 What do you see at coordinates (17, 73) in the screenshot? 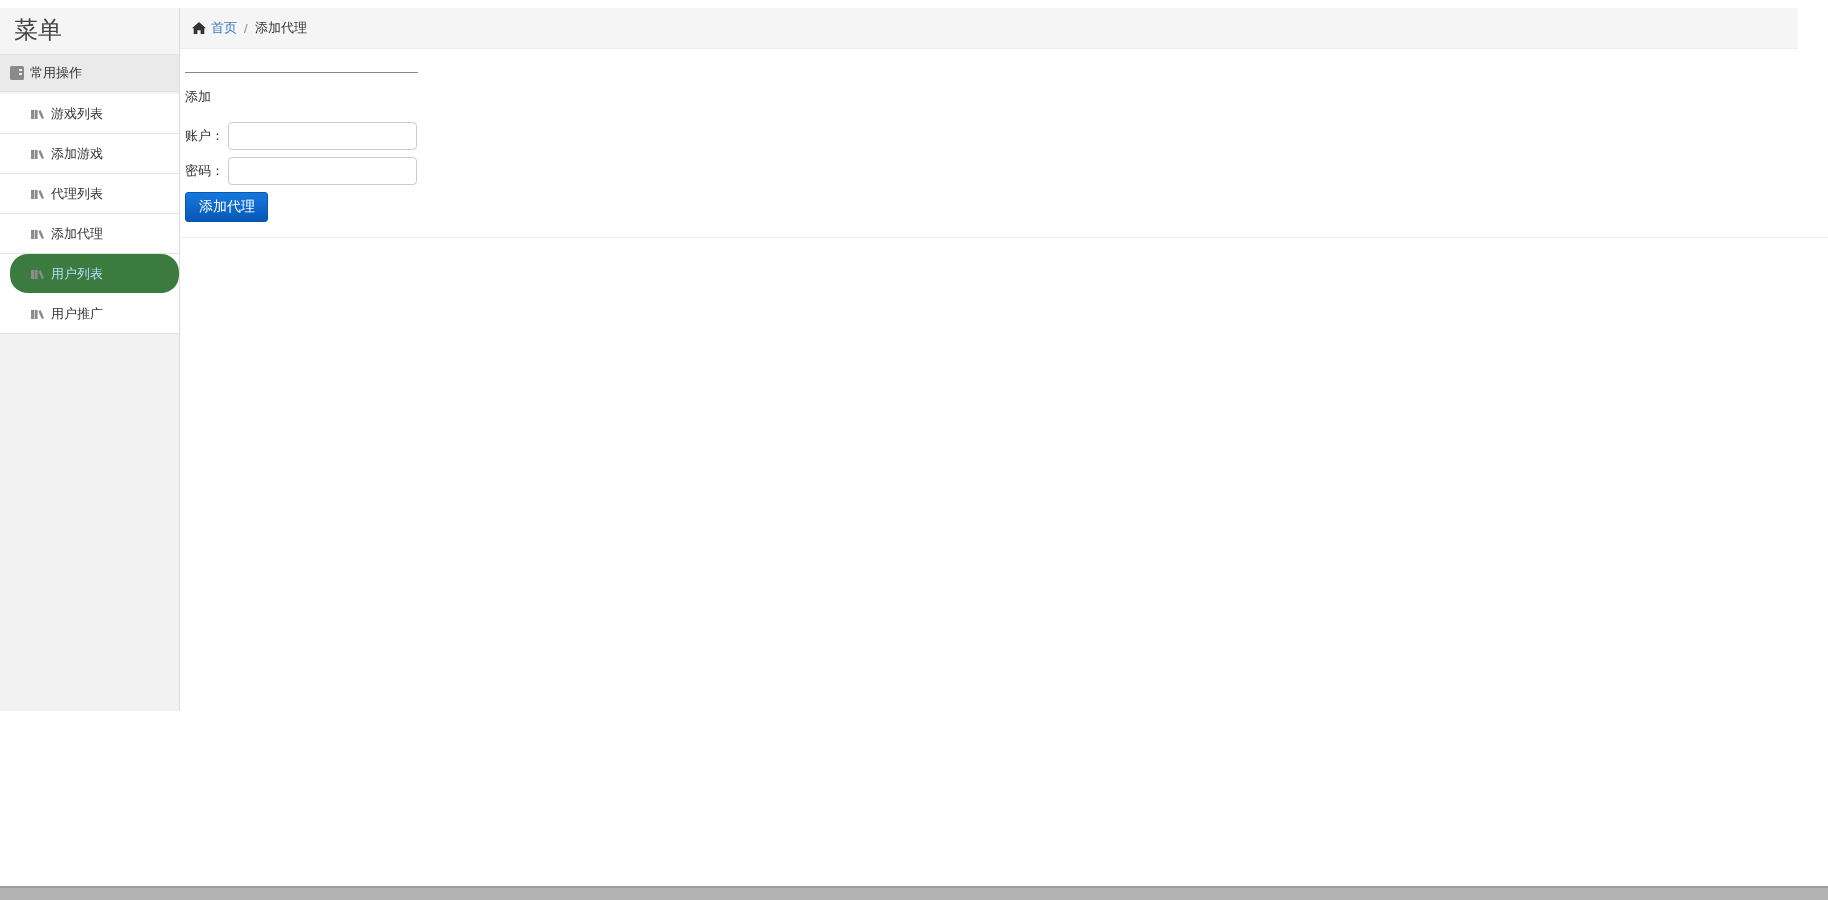
I see `list-icon` at bounding box center [17, 73].